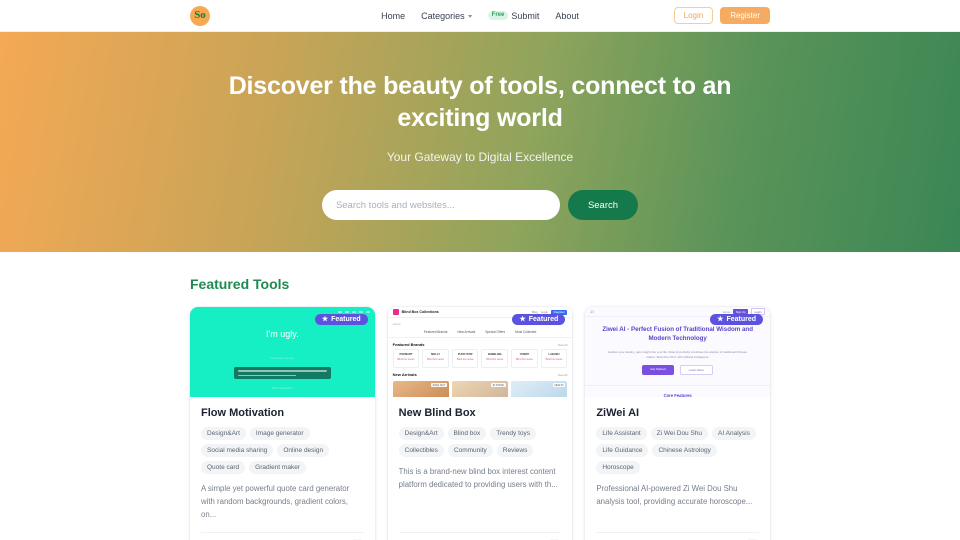 This screenshot has width=960, height=540. What do you see at coordinates (465, 354) in the screenshot?
I see `thumb-brand-name: PUCKYPOP` at bounding box center [465, 354].